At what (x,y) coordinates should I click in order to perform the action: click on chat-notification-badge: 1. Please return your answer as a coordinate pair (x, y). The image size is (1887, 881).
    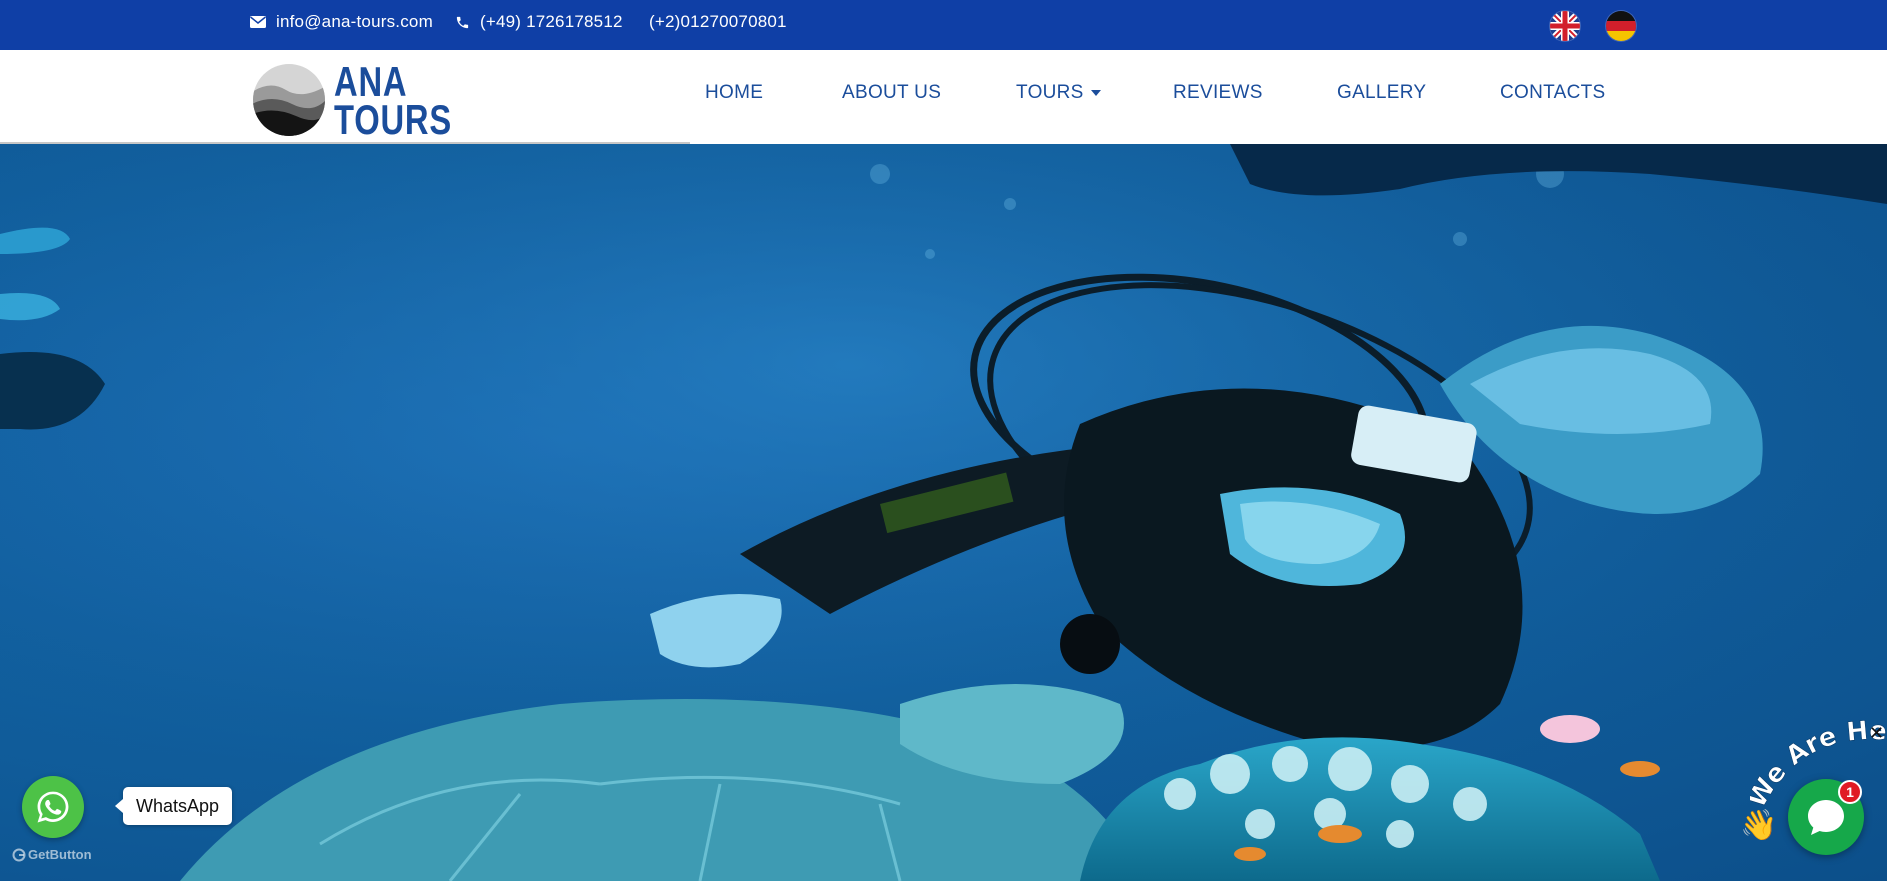
    Looking at the image, I should click on (1850, 792).